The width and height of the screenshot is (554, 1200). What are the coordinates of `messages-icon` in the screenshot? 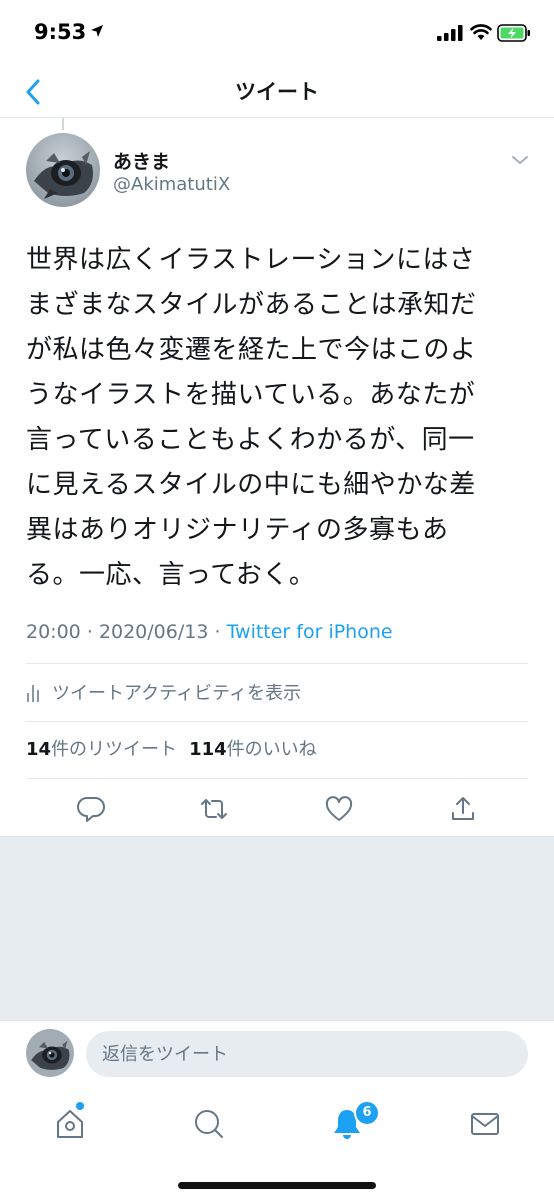 It's located at (485, 1124).